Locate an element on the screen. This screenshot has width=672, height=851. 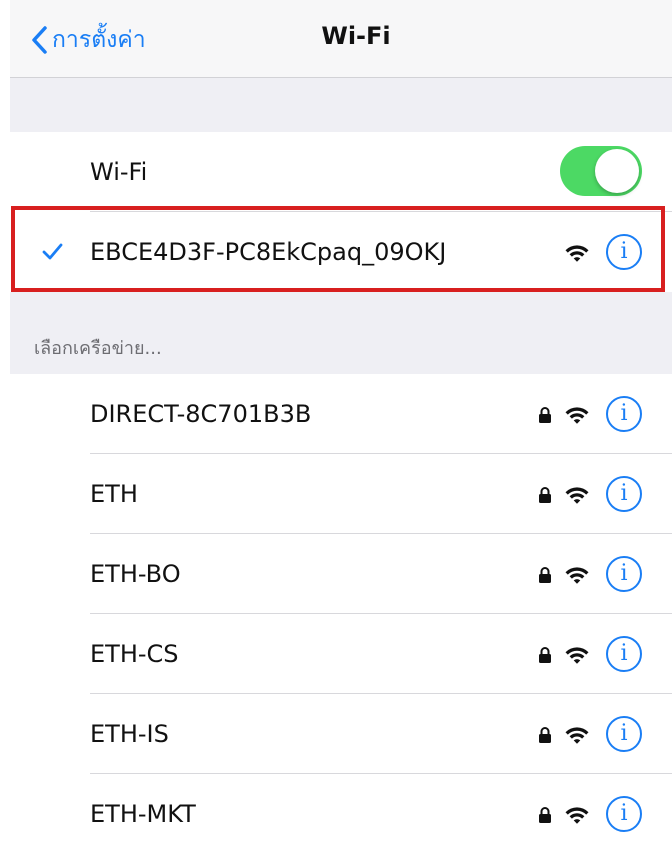
connected-network-name: EBCE4D3F-PC8EkCpaq_09OKJ is located at coordinates (268, 252).